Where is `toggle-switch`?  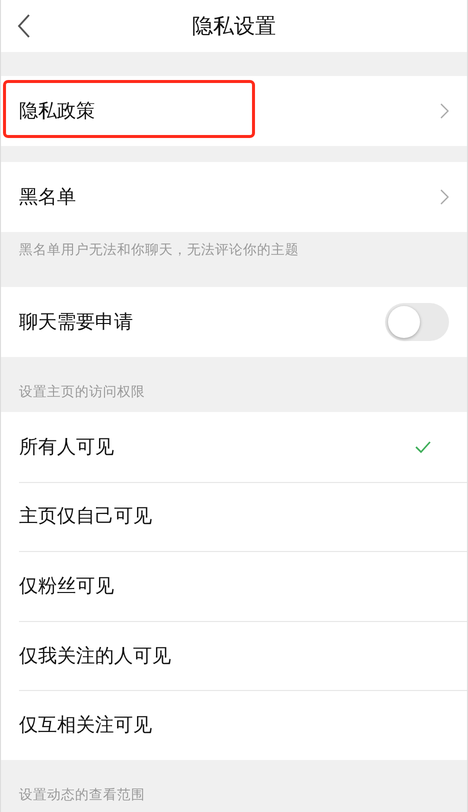 toggle-switch is located at coordinates (417, 322).